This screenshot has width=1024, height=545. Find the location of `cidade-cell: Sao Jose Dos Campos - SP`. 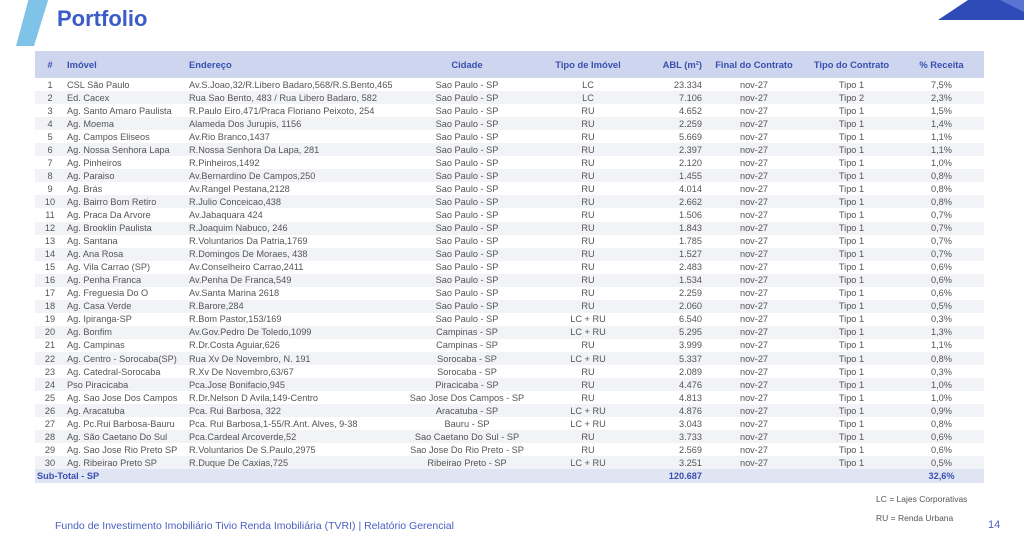

cidade-cell: Sao Jose Dos Campos - SP is located at coordinates (467, 397).